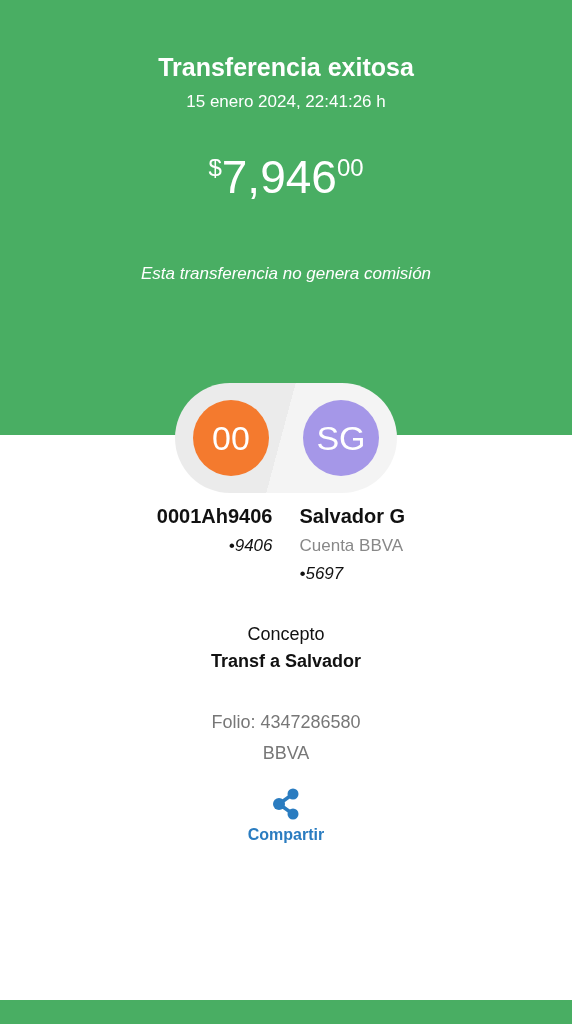 The width and height of the screenshot is (572, 1024). I want to click on account-name: 0001Ah9406, so click(214, 516).